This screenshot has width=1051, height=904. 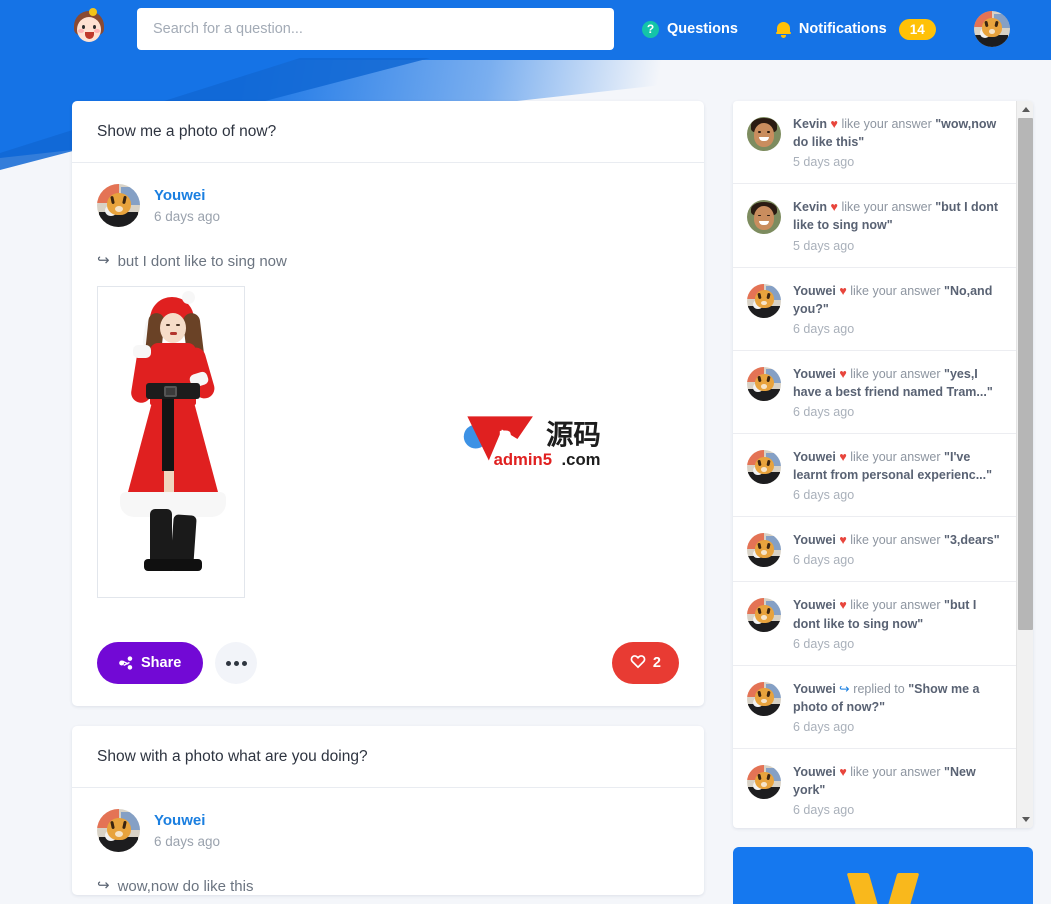 I want to click on question-title: Show with a photo what are you doing?, so click(x=388, y=757).